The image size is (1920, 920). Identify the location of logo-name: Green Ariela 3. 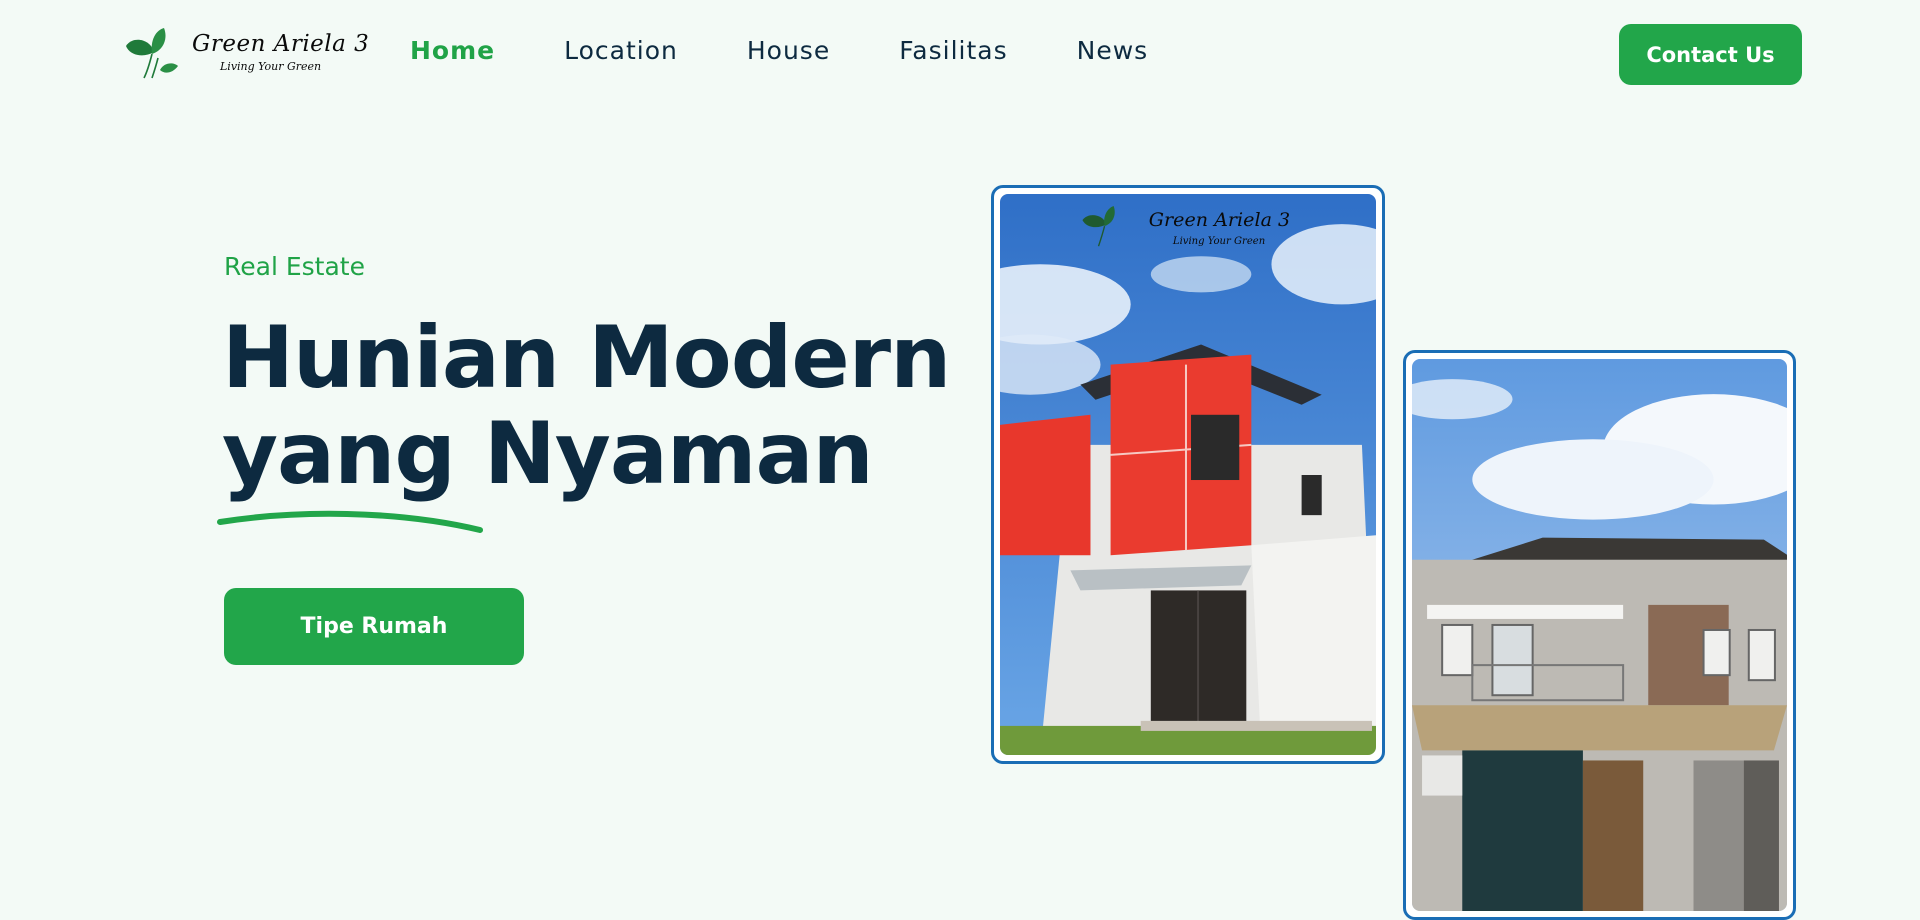
(281, 44).